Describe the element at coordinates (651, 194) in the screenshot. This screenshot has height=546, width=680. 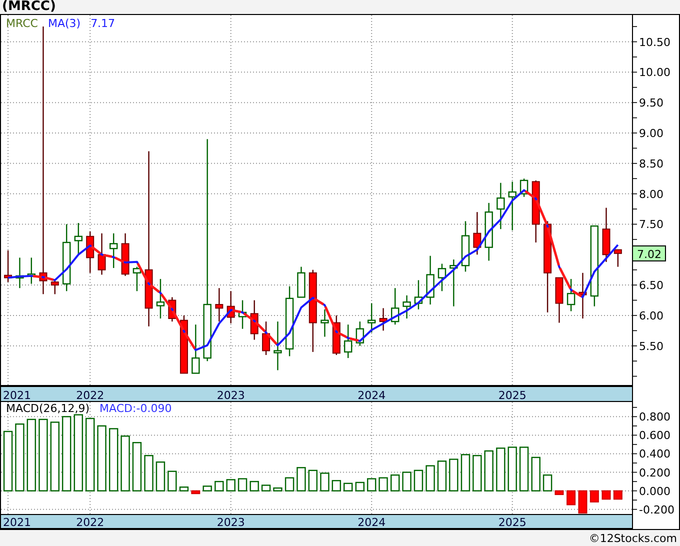
I see `axis-label: 8.00` at that location.